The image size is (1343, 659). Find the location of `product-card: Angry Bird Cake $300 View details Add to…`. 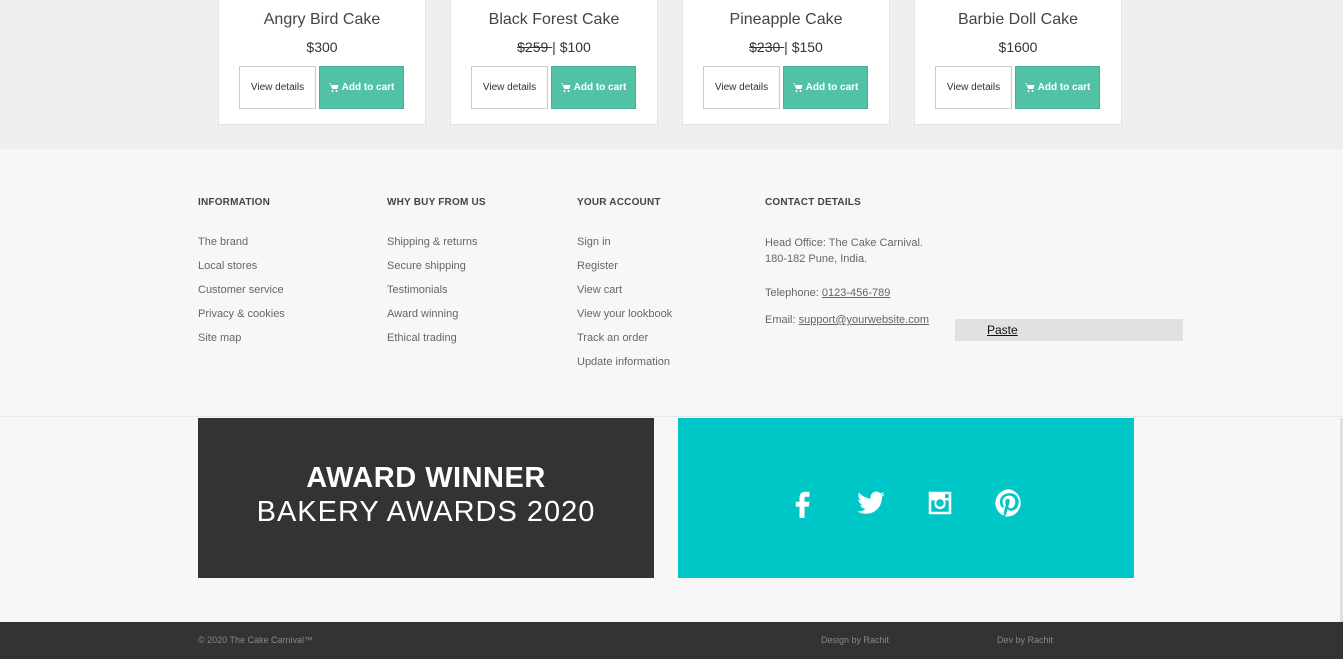

product-card: Angry Bird Cake $300 View details Add to… is located at coordinates (322, 62).